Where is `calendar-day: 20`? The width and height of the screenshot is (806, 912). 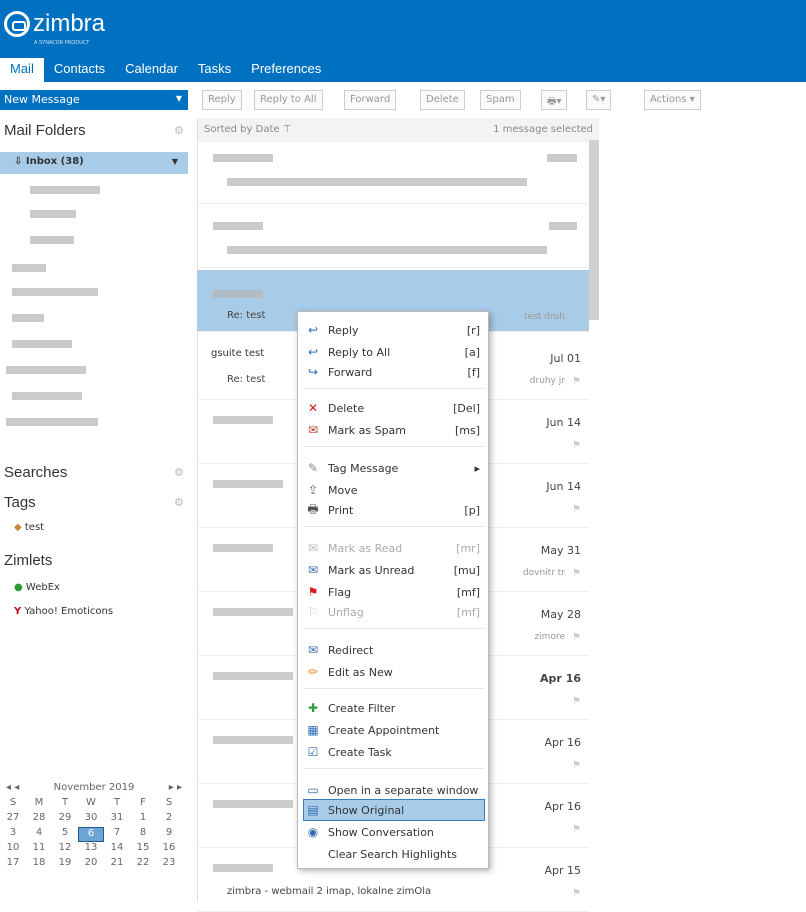
calendar-day: 20 is located at coordinates (91, 864).